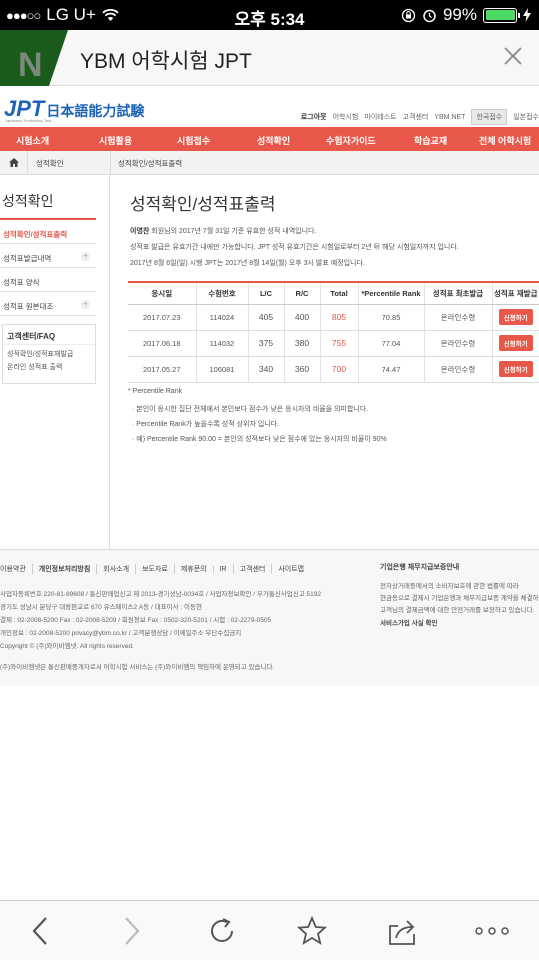 This screenshot has height=960, width=539. I want to click on cell-date: 2017.07.23, so click(162, 317).